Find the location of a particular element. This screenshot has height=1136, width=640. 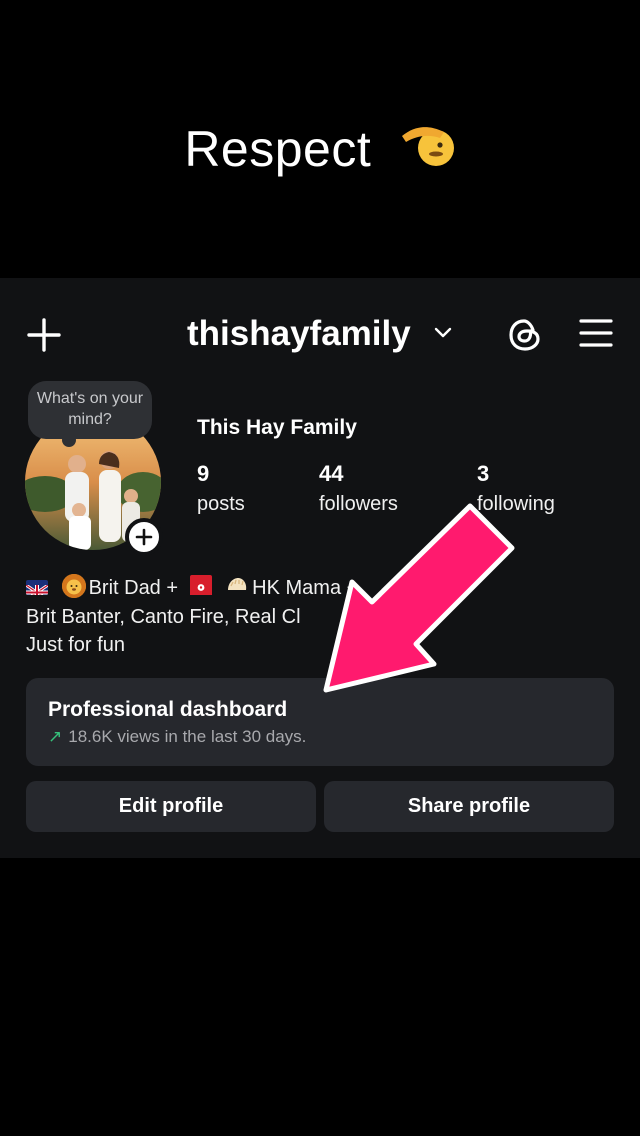

posts-stat: 9 posts is located at coordinates (221, 488).